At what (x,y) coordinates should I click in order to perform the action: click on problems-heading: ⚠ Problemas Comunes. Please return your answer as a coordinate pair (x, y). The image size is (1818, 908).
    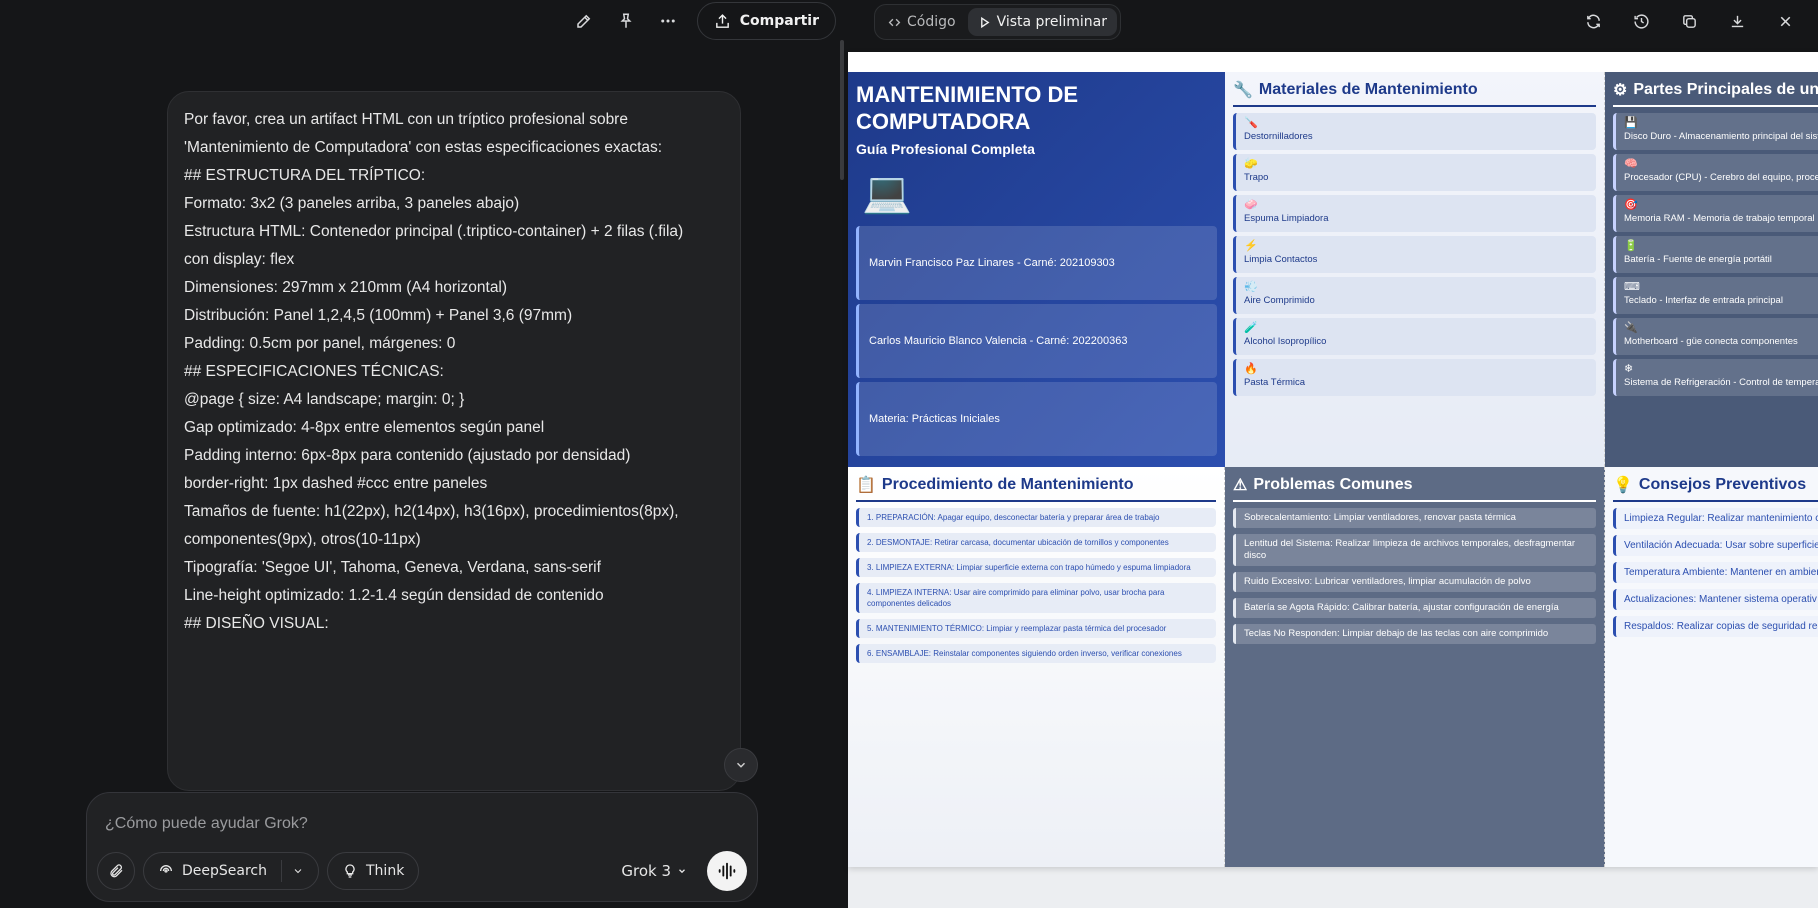
    Looking at the image, I should click on (1414, 488).